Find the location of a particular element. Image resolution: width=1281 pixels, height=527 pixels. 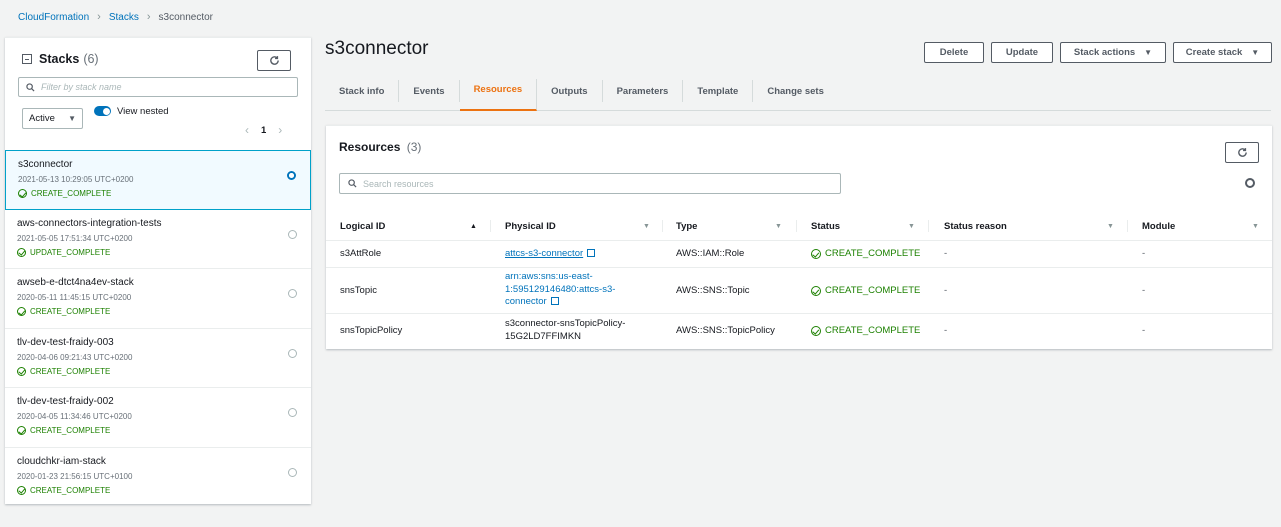

stack-status-text: UPDATE_COMPLETE is located at coordinates (70, 252).